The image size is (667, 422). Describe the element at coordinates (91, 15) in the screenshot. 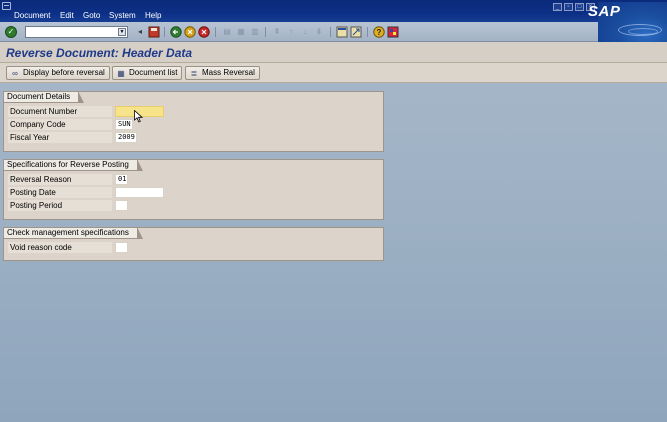

I see `menu-goto: Goto` at that location.